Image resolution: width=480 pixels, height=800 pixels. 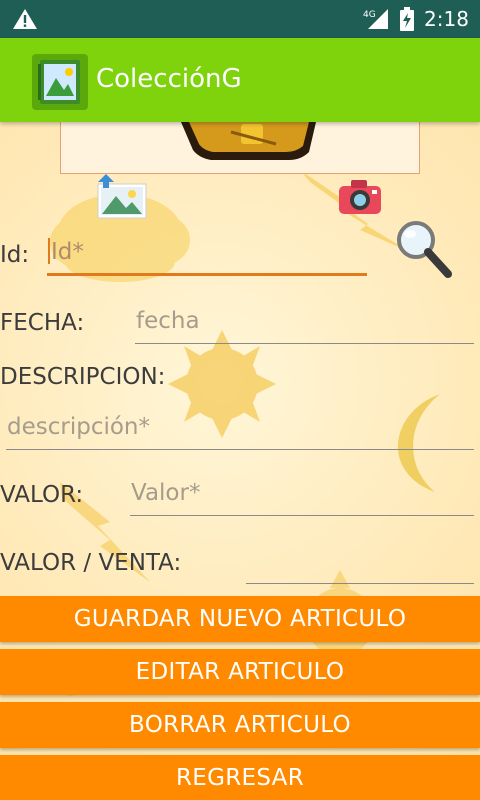 I want to click on fecha-placeholder: fecha, so click(x=168, y=321).